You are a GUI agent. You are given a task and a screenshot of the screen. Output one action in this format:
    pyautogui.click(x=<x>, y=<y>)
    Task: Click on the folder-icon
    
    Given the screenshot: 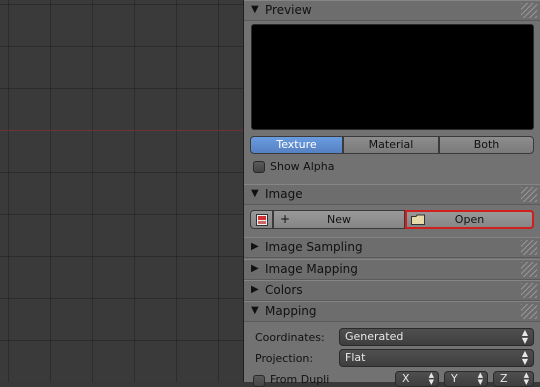 What is the action you would take?
    pyautogui.click(x=418, y=219)
    